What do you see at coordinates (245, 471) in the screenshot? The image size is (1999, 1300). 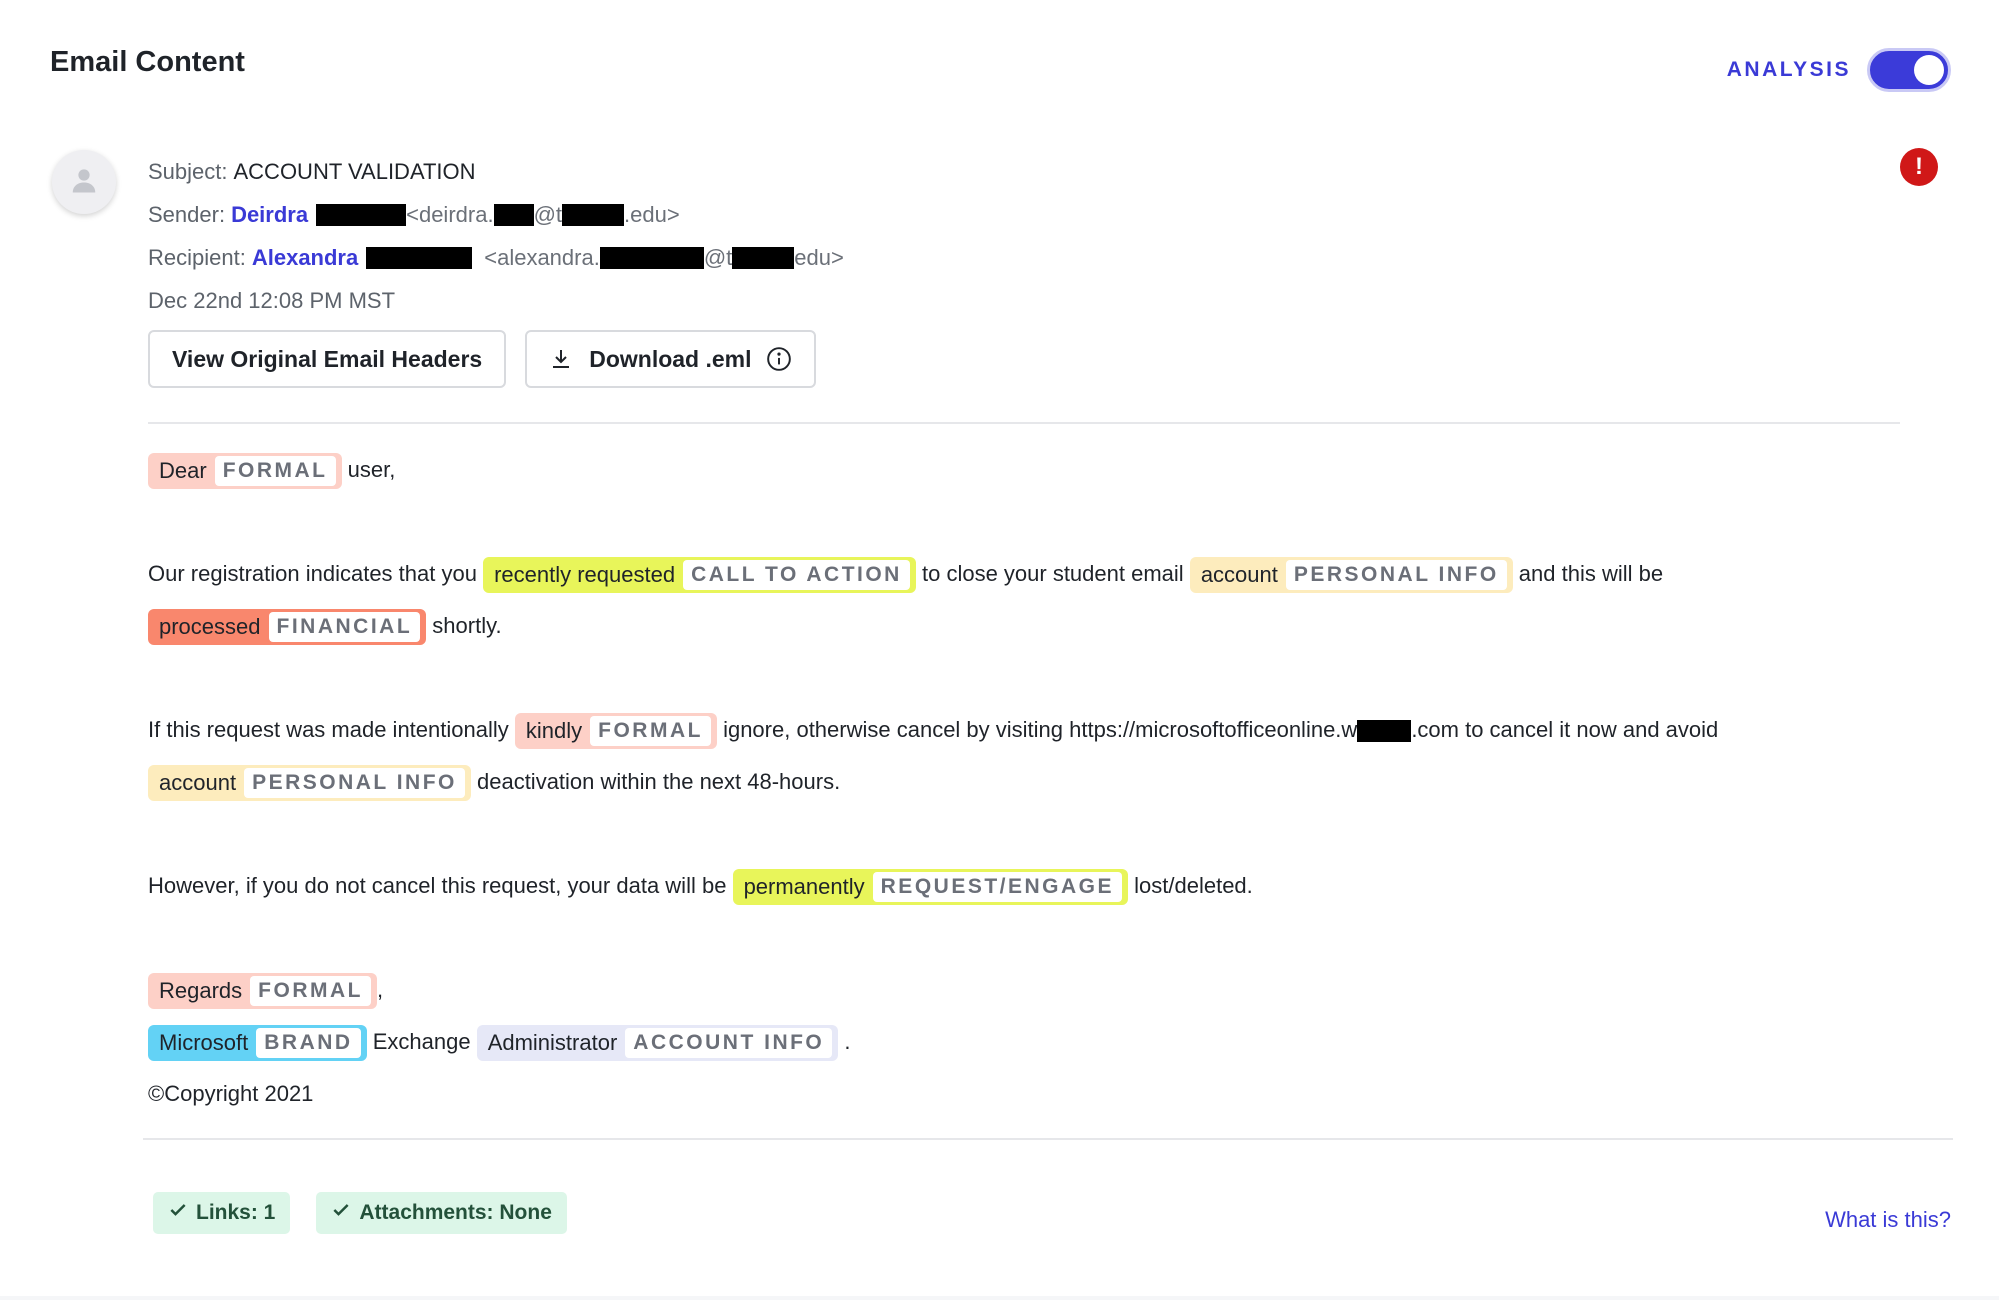 I see `tag-formal: Dear FORMAL` at bounding box center [245, 471].